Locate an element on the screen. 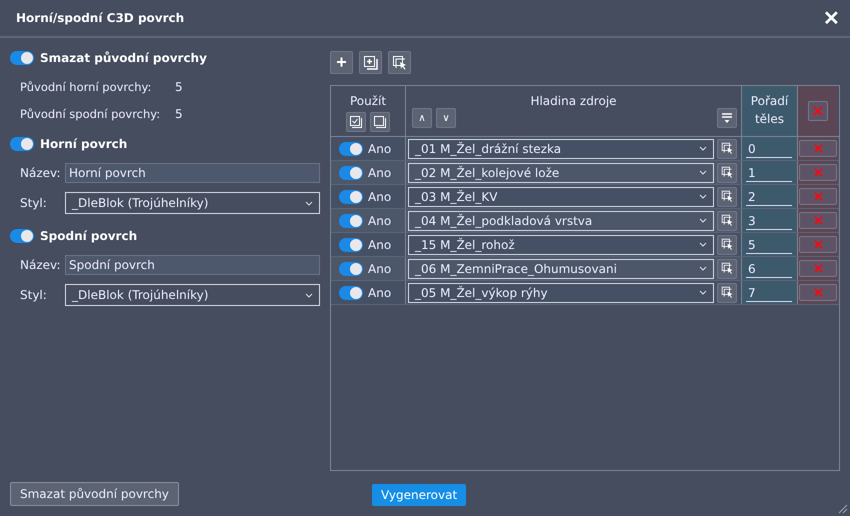 The height and width of the screenshot is (516, 850). move-button: ∧ is located at coordinates (422, 118).